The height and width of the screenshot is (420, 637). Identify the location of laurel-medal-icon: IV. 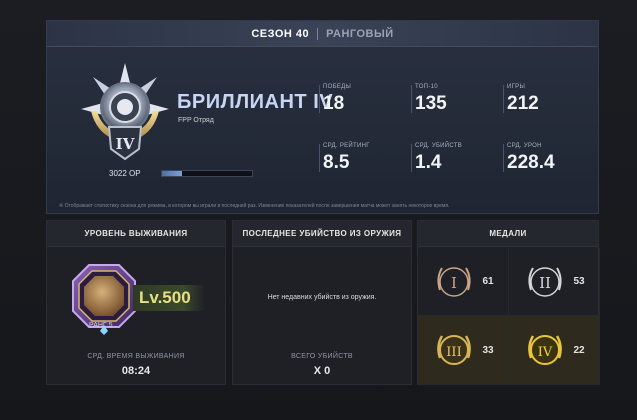
(545, 350).